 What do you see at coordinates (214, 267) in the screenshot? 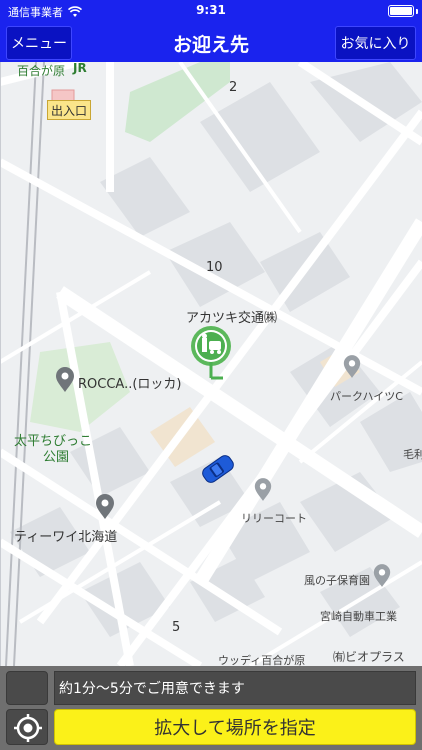
I see `block-number-10: 10` at bounding box center [214, 267].